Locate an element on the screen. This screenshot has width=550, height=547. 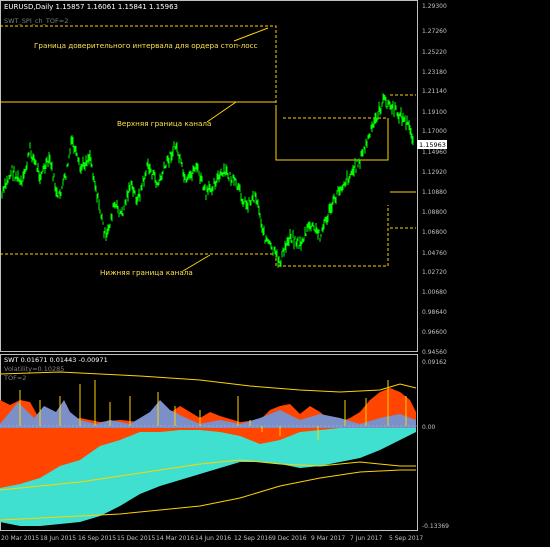
indicator-tick: 0.09162 is located at coordinates (434, 362).